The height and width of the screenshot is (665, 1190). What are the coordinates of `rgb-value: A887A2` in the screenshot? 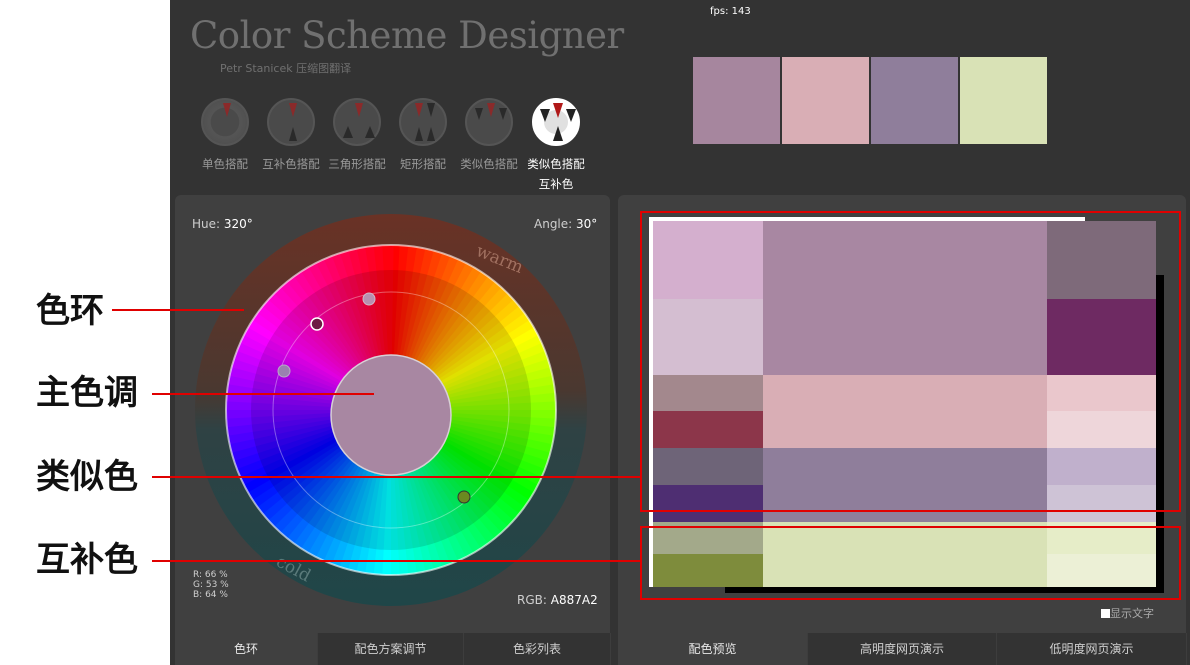 It's located at (574, 600).